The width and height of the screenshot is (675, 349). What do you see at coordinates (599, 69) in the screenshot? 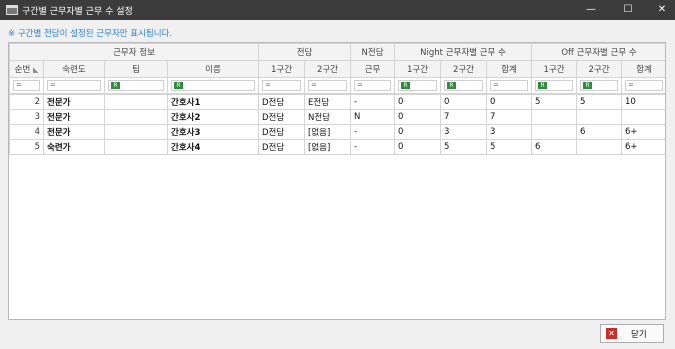
I see `col-header-off-2: 2구간` at bounding box center [599, 69].